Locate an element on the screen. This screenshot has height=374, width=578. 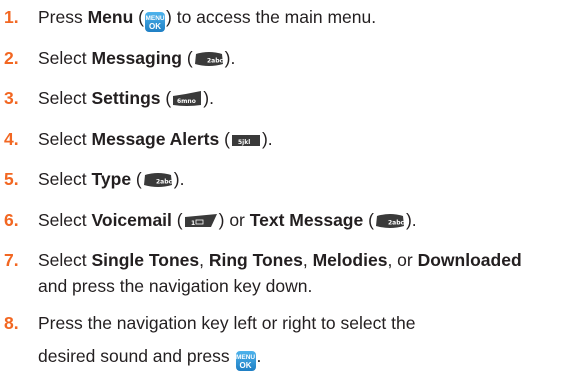
svg-text: 1 is located at coordinates (193, 223).